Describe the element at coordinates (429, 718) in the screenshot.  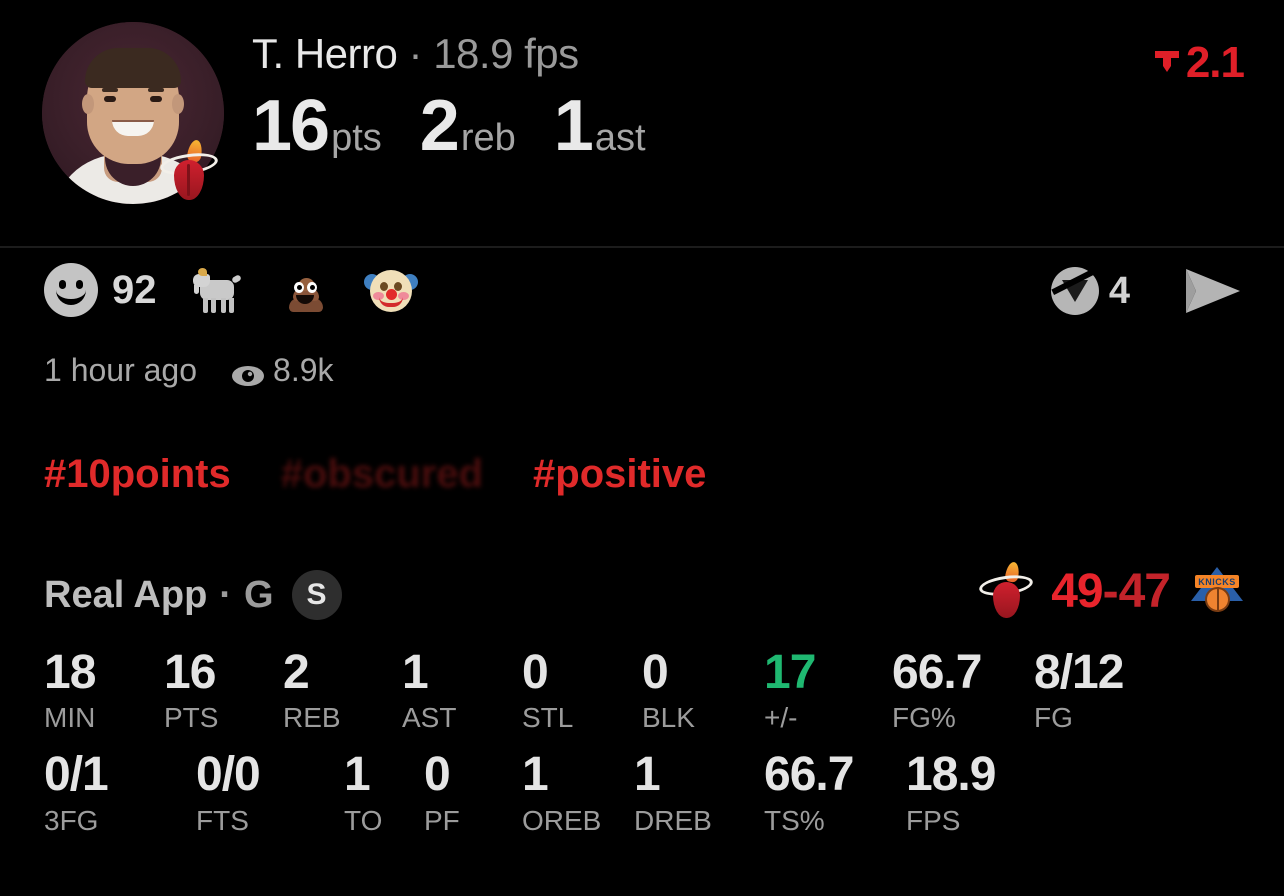
I see `stat-label: AST` at that location.